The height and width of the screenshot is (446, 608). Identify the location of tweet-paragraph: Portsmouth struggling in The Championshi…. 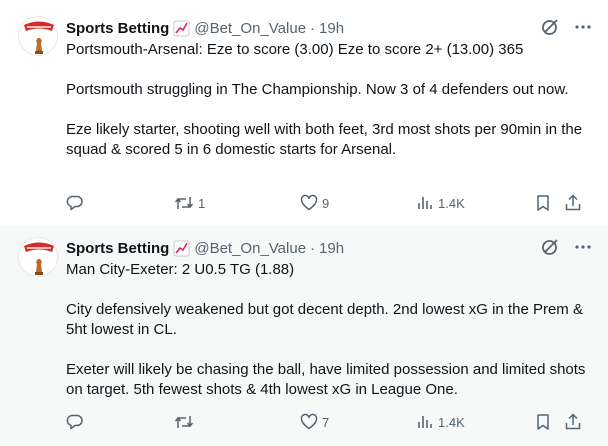
(317, 89).